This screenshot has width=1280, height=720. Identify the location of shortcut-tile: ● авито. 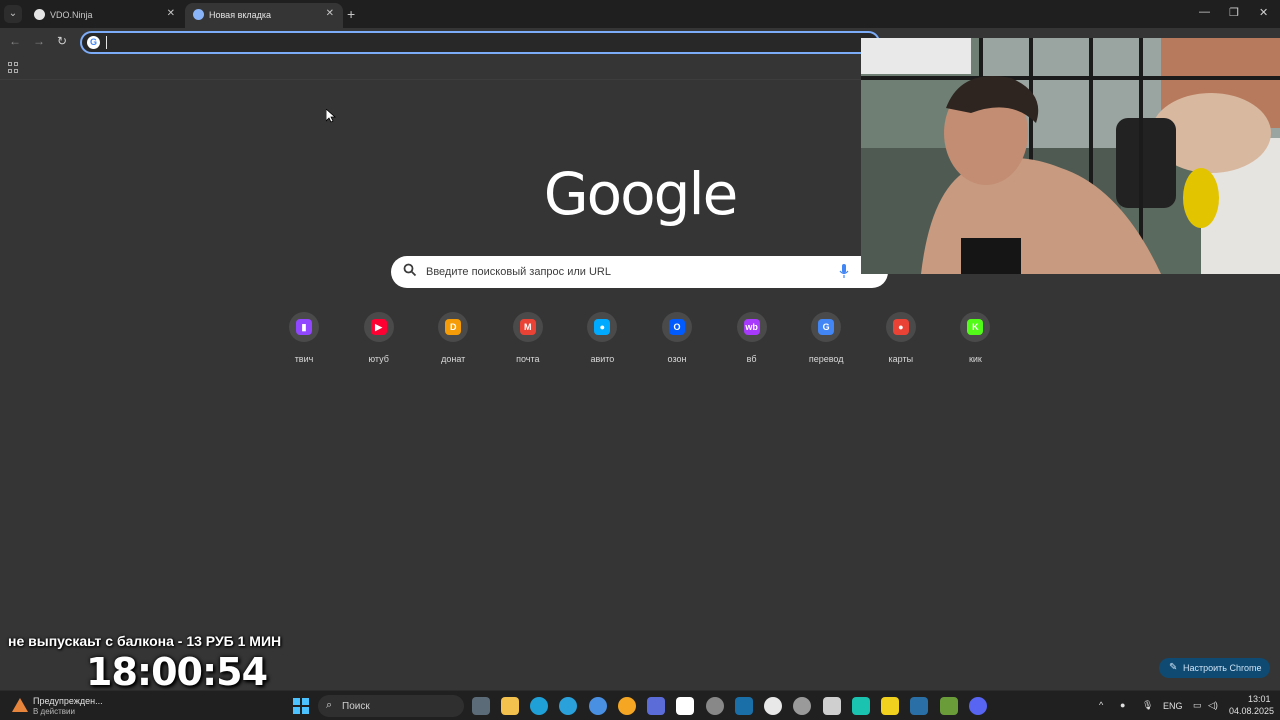
(602, 340).